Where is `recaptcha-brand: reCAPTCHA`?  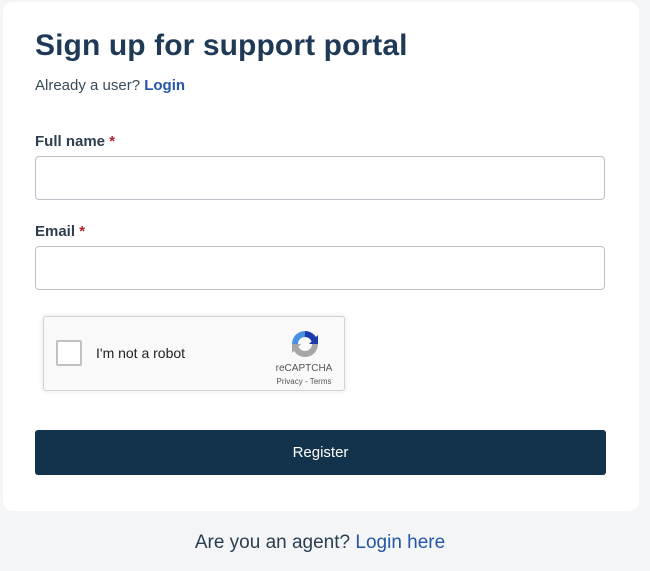 recaptcha-brand: reCAPTCHA is located at coordinates (304, 368).